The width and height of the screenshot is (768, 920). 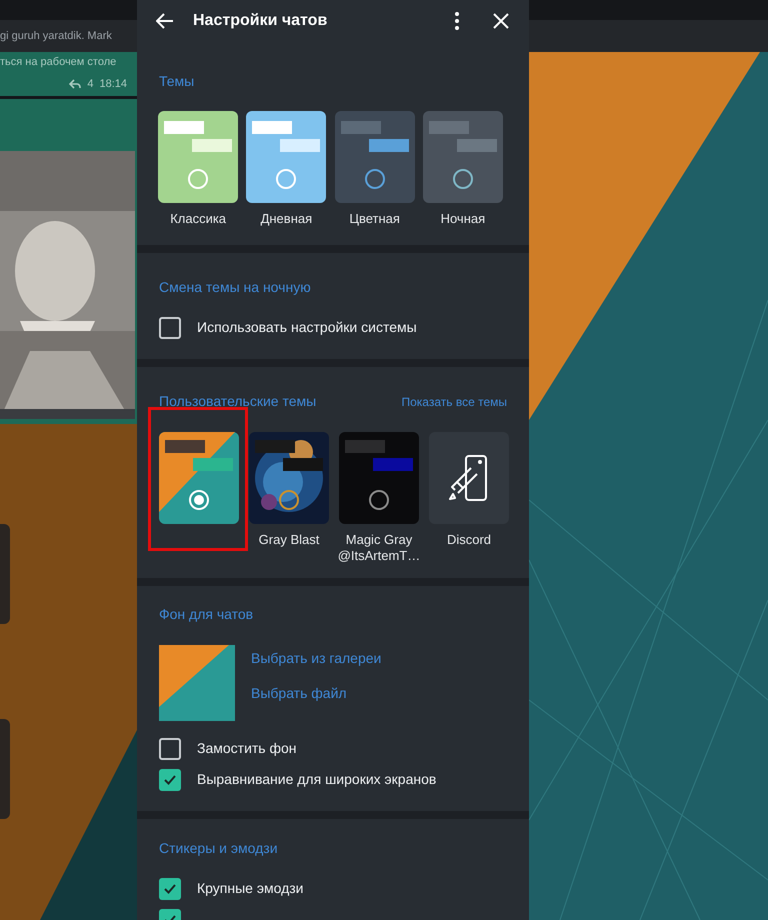 What do you see at coordinates (316, 693) in the screenshot?
I see `background-link: Выбрать файл` at bounding box center [316, 693].